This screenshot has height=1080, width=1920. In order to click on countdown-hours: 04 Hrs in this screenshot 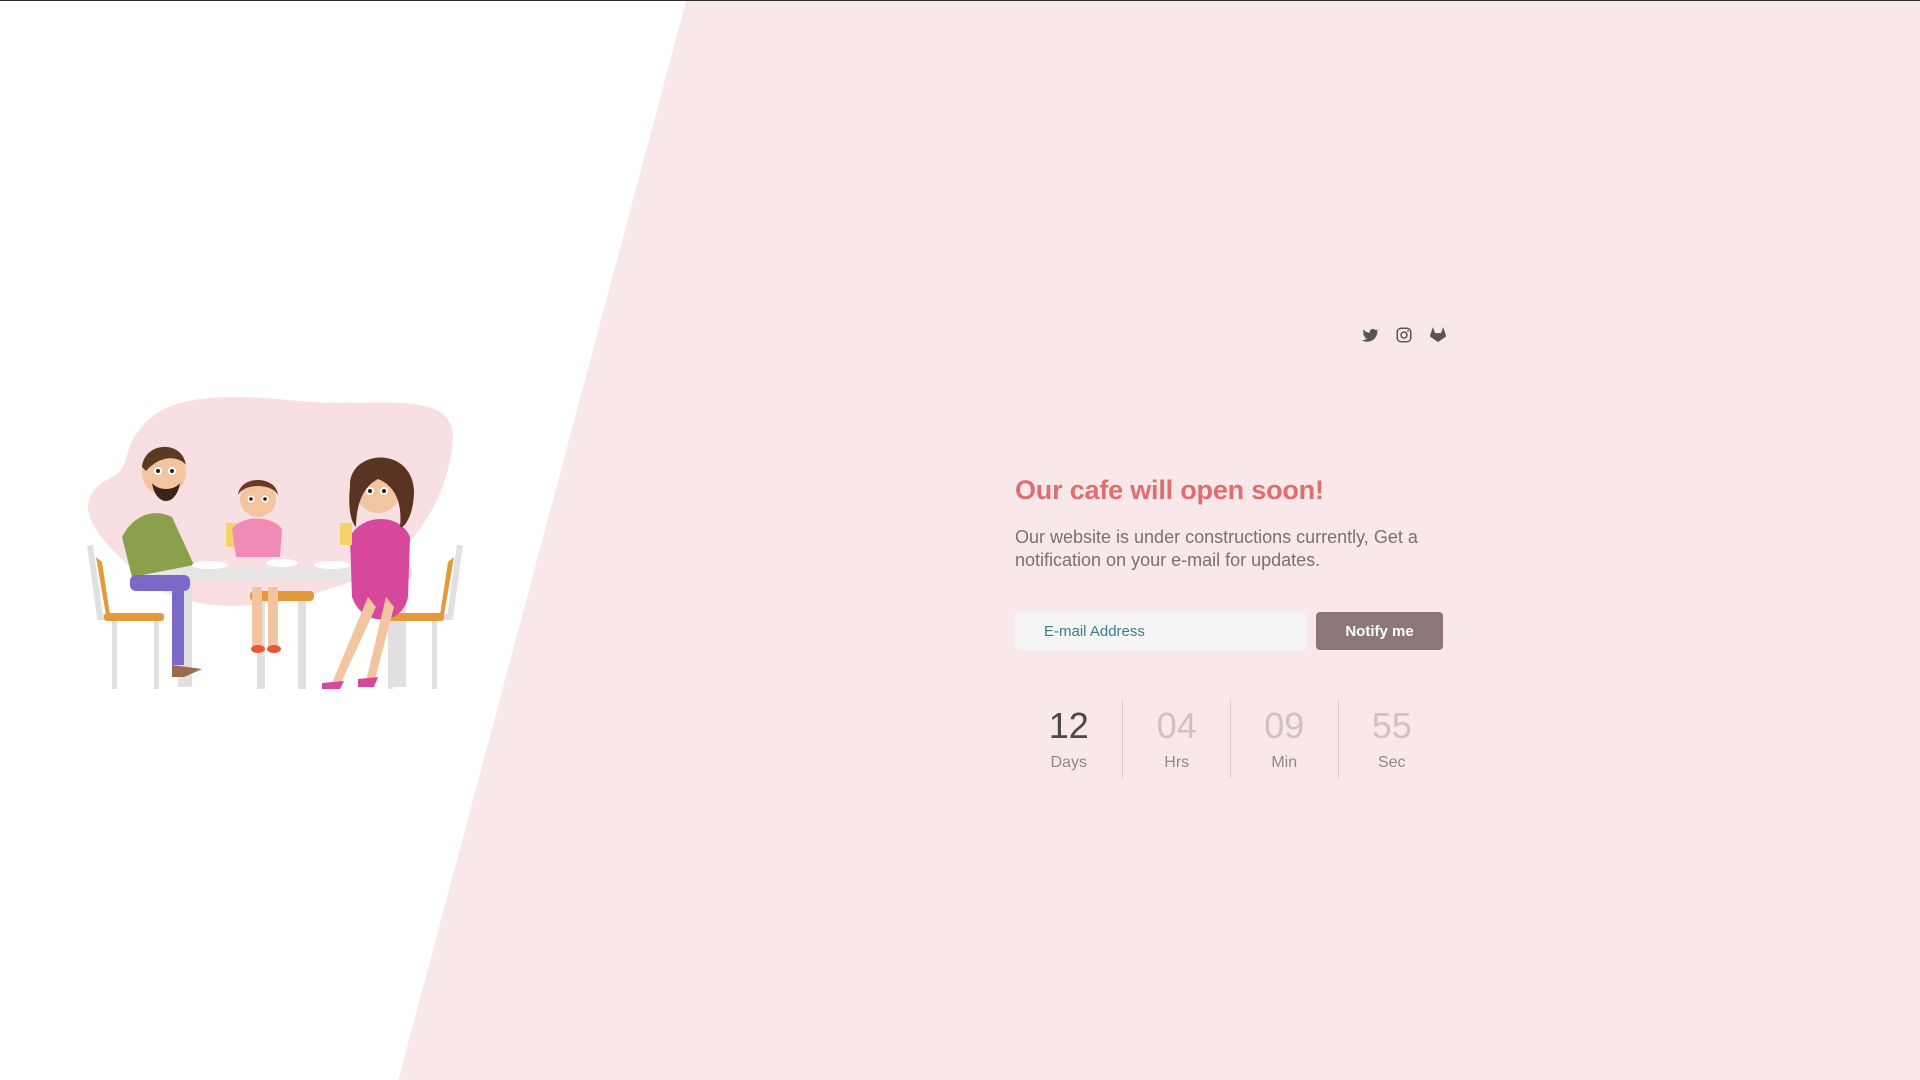, I will do `click(1176, 739)`.